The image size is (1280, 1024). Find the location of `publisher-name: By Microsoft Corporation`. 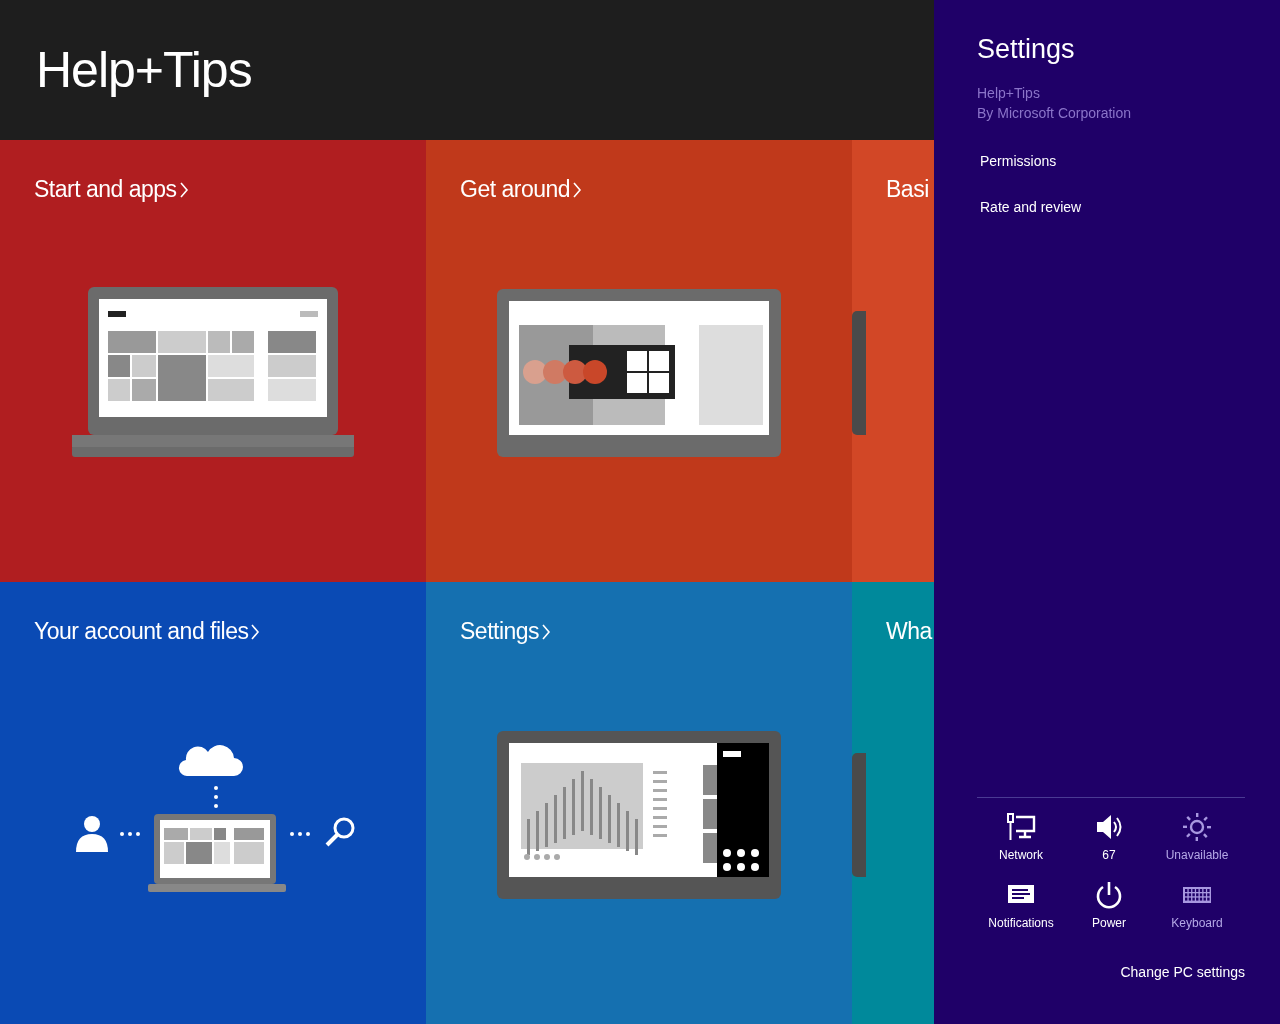

publisher-name: By Microsoft Corporation is located at coordinates (1055, 113).